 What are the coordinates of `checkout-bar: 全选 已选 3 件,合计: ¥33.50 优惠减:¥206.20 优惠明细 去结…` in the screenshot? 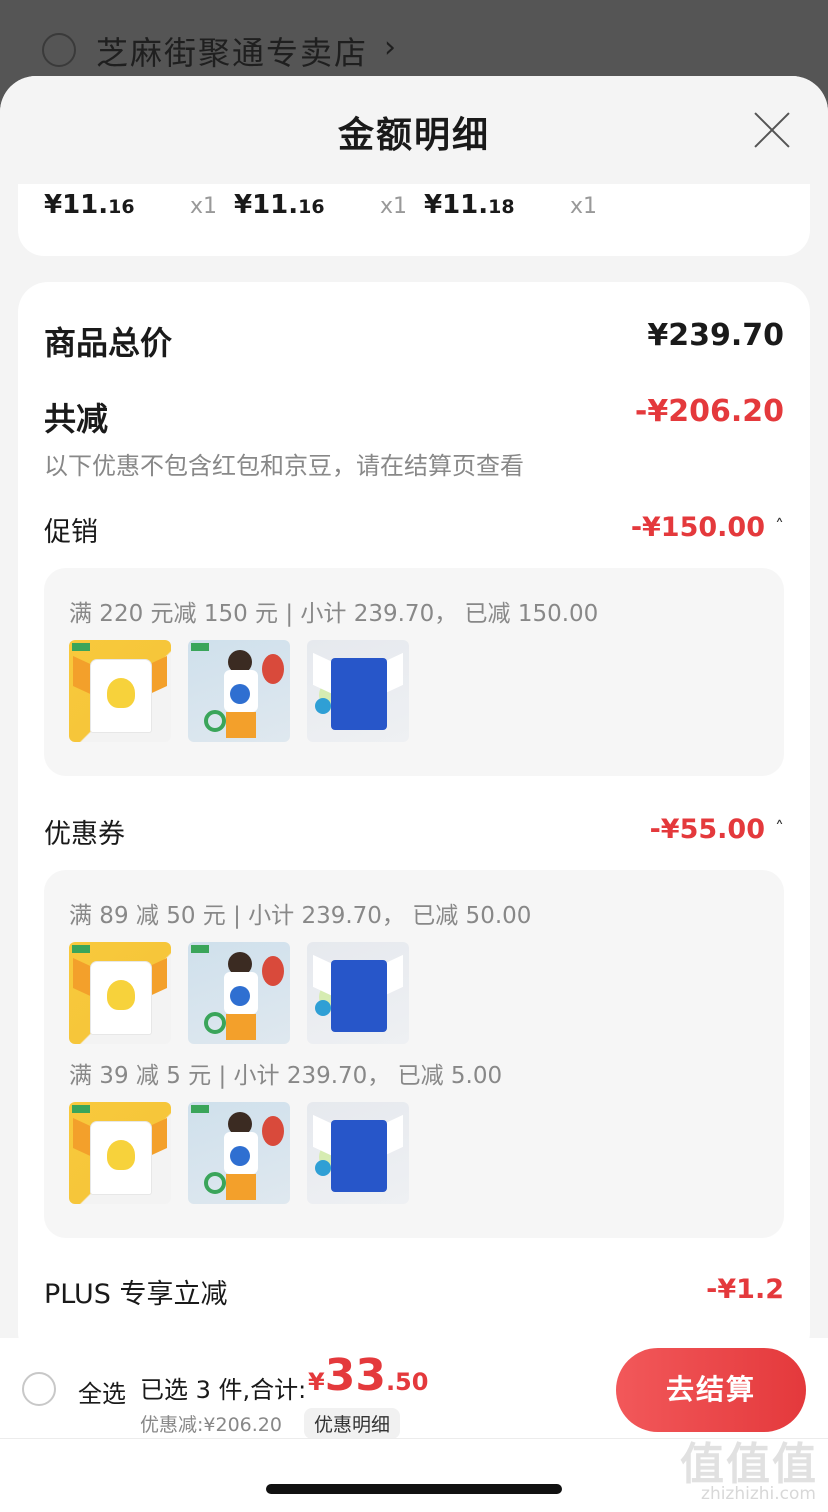 It's located at (414, 1425).